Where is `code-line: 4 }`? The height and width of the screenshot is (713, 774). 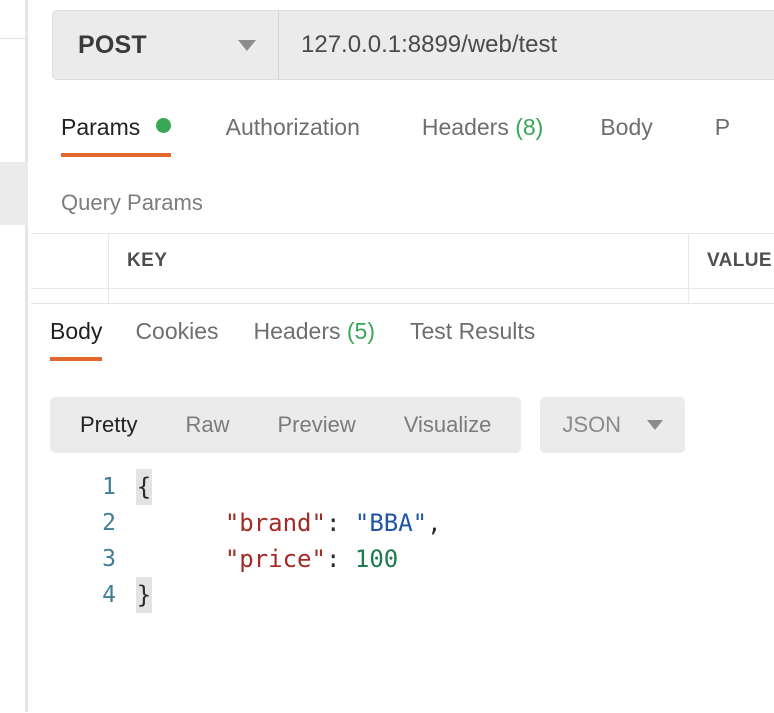 code-line: 4 } is located at coordinates (402, 595).